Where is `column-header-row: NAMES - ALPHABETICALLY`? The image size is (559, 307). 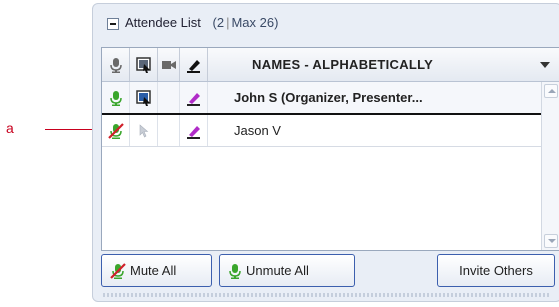
column-header-row: NAMES - ALPHABETICALLY is located at coordinates (330, 65).